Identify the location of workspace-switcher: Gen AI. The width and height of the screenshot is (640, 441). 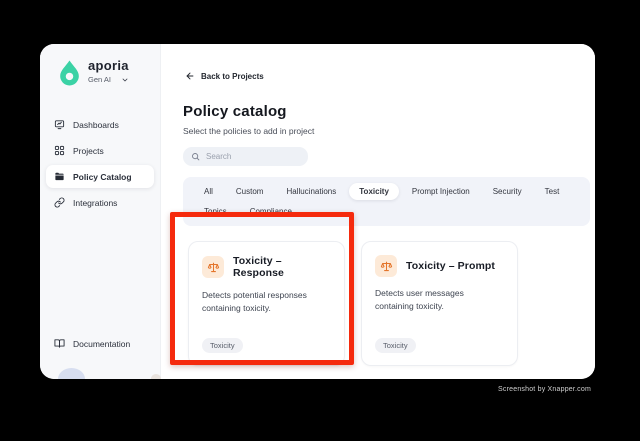
(108, 79).